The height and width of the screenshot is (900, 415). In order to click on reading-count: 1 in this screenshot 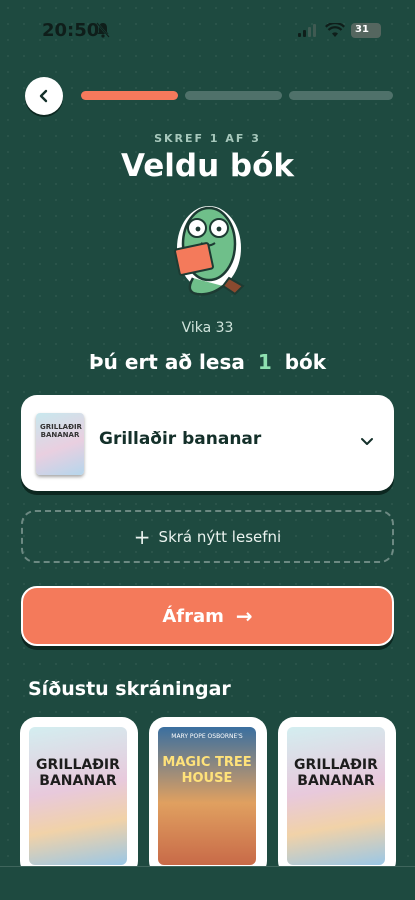, I will do `click(264, 362)`.